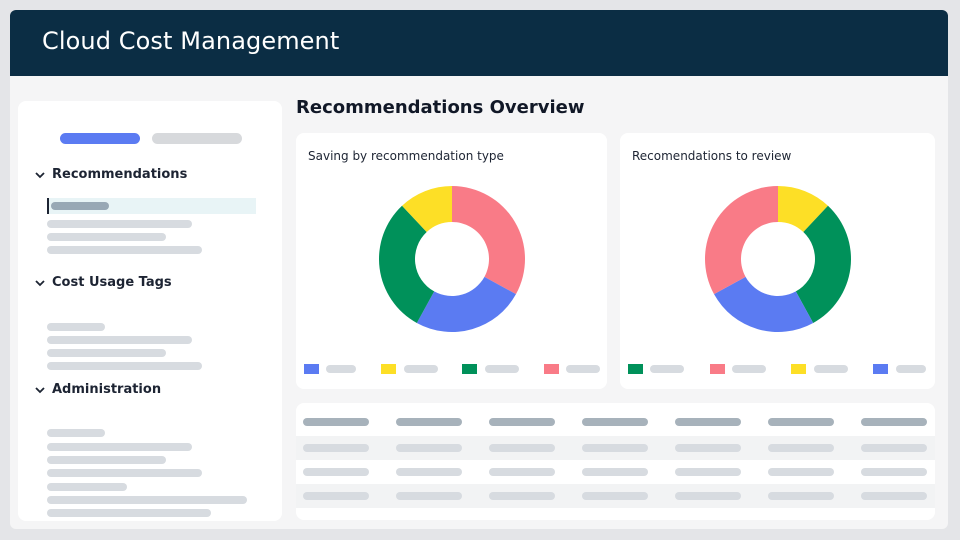  I want to click on section-cost-usage-tags: Cost Usage Tags, so click(103, 282).